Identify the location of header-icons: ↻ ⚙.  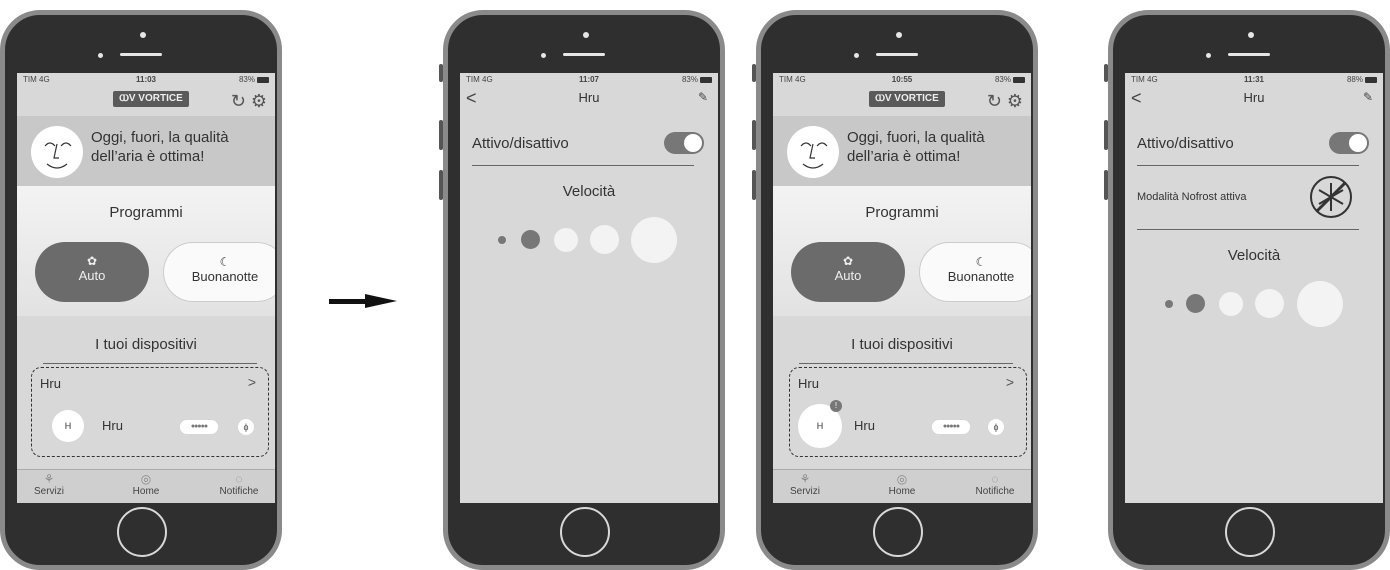
(1005, 101).